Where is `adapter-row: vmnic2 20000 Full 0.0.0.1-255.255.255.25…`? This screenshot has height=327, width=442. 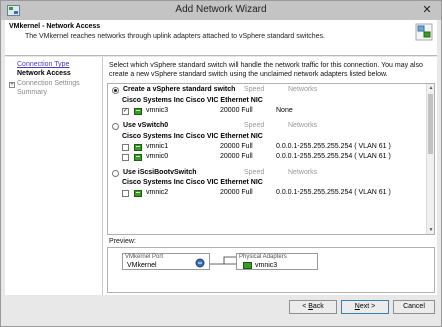
adapter-row: vmnic2 20000 Full 0.0.0.1-255.255.255.25… is located at coordinates (272, 193).